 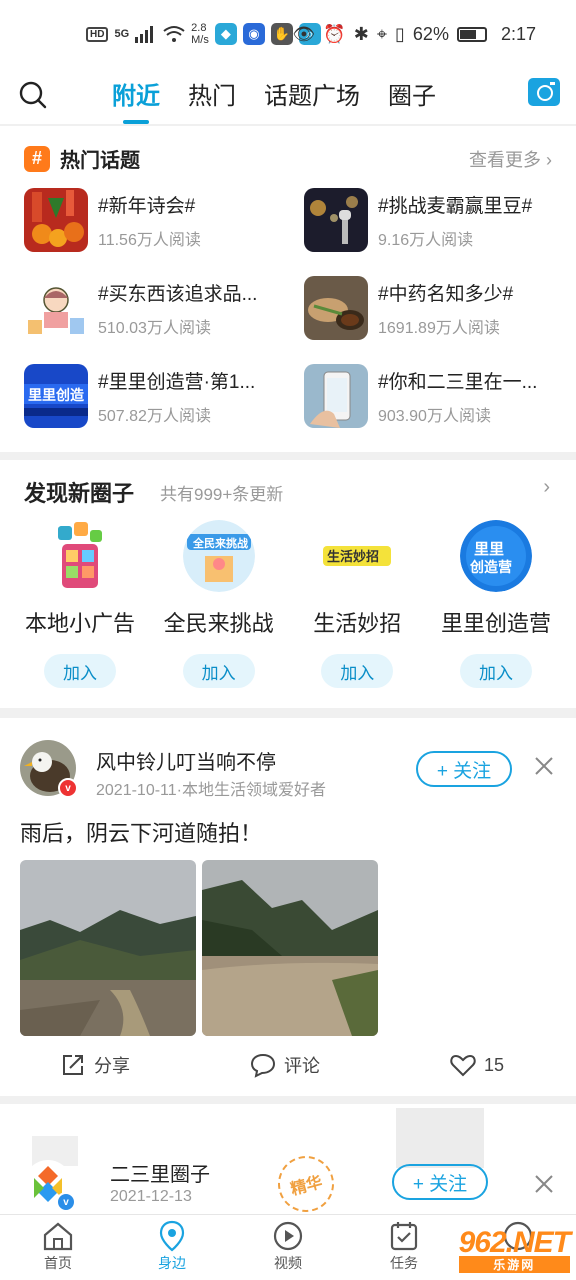 What do you see at coordinates (312, 96) in the screenshot?
I see `tab-topic-square: 话题广场` at bounding box center [312, 96].